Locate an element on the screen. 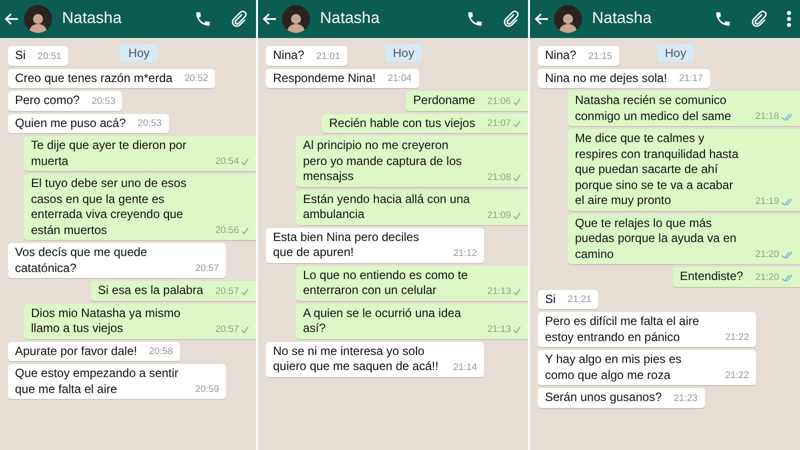  message-text: Serán unos gusanos? is located at coordinates (603, 398).